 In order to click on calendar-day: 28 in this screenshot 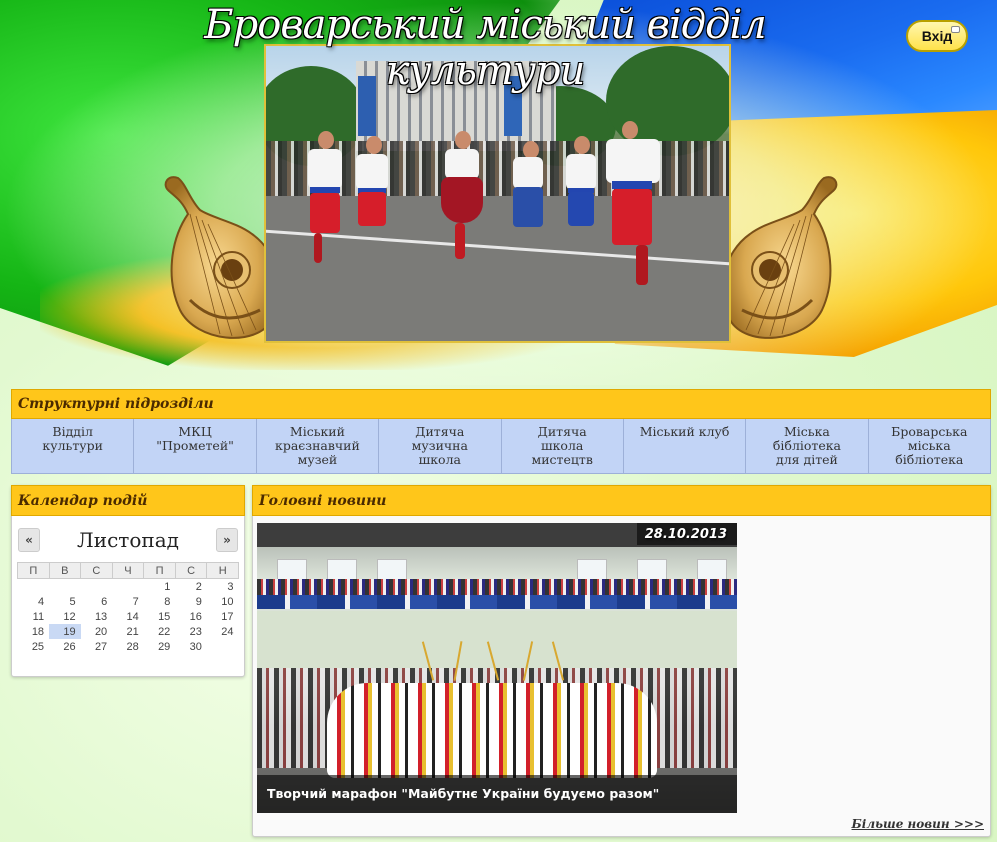, I will do `click(128, 646)`.